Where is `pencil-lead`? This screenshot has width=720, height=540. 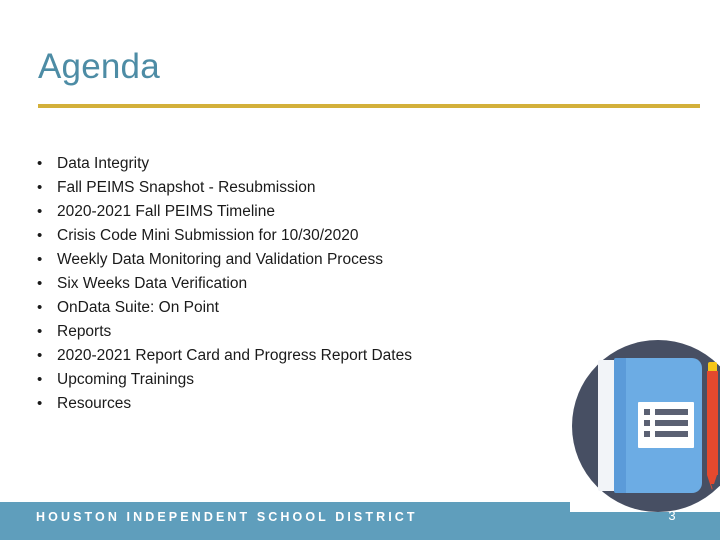 pencil-lead is located at coordinates (712, 487).